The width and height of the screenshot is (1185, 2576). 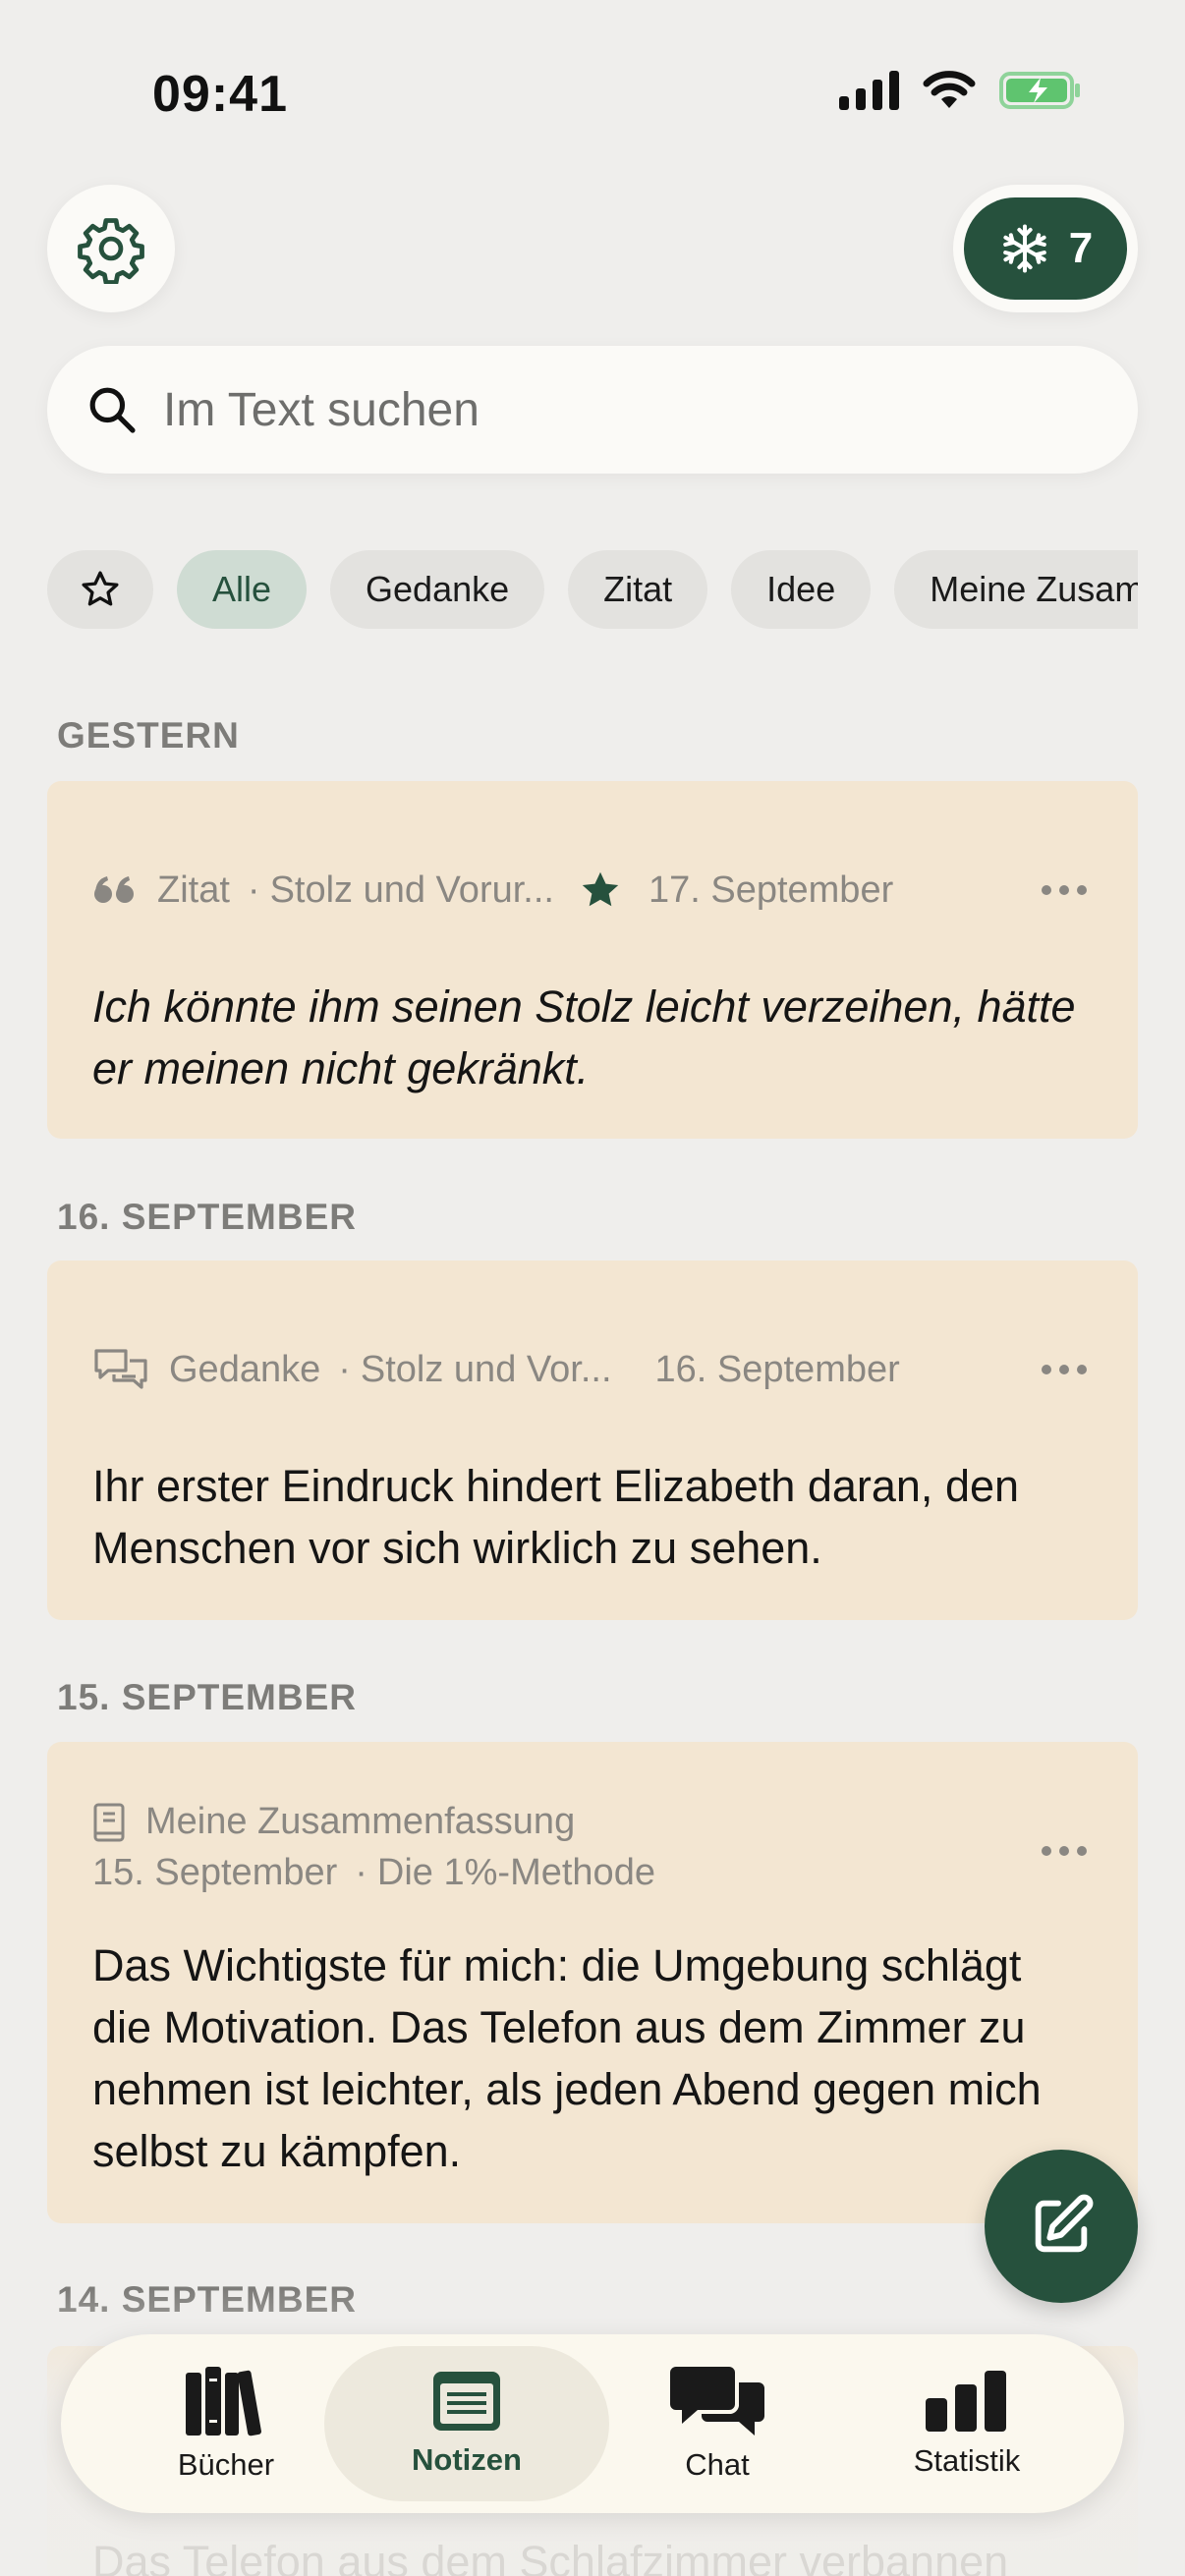 I want to click on chip-alle: Alle, so click(x=243, y=589).